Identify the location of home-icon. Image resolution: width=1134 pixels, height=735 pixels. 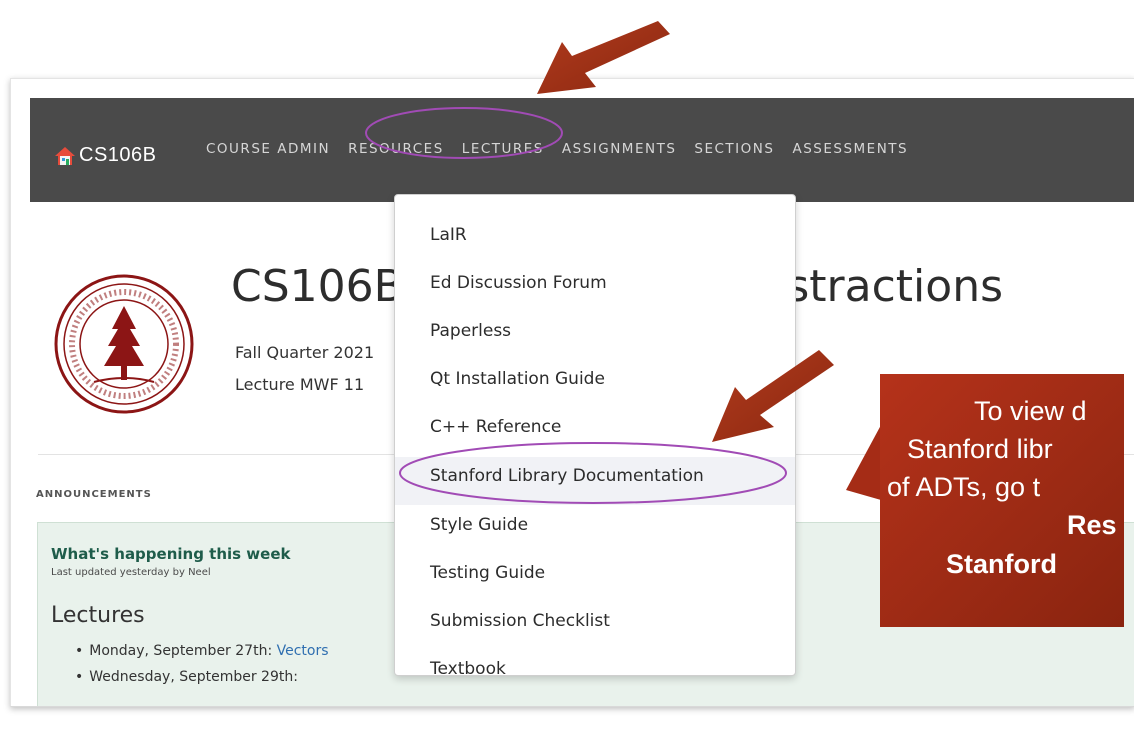
(65, 155).